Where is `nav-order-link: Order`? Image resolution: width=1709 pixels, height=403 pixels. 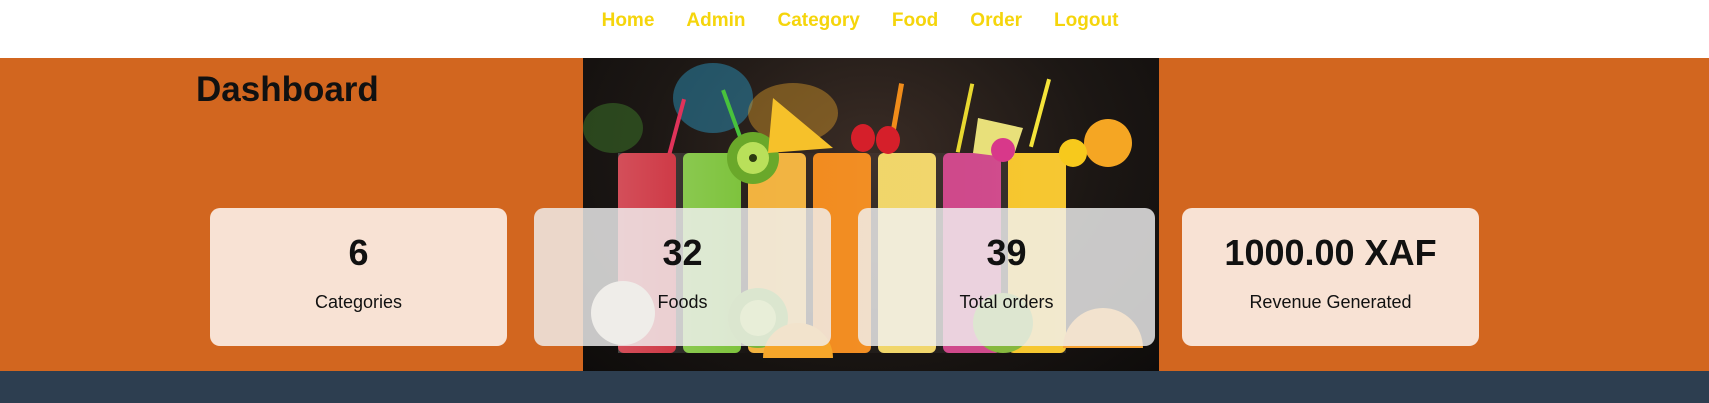 nav-order-link: Order is located at coordinates (996, 21).